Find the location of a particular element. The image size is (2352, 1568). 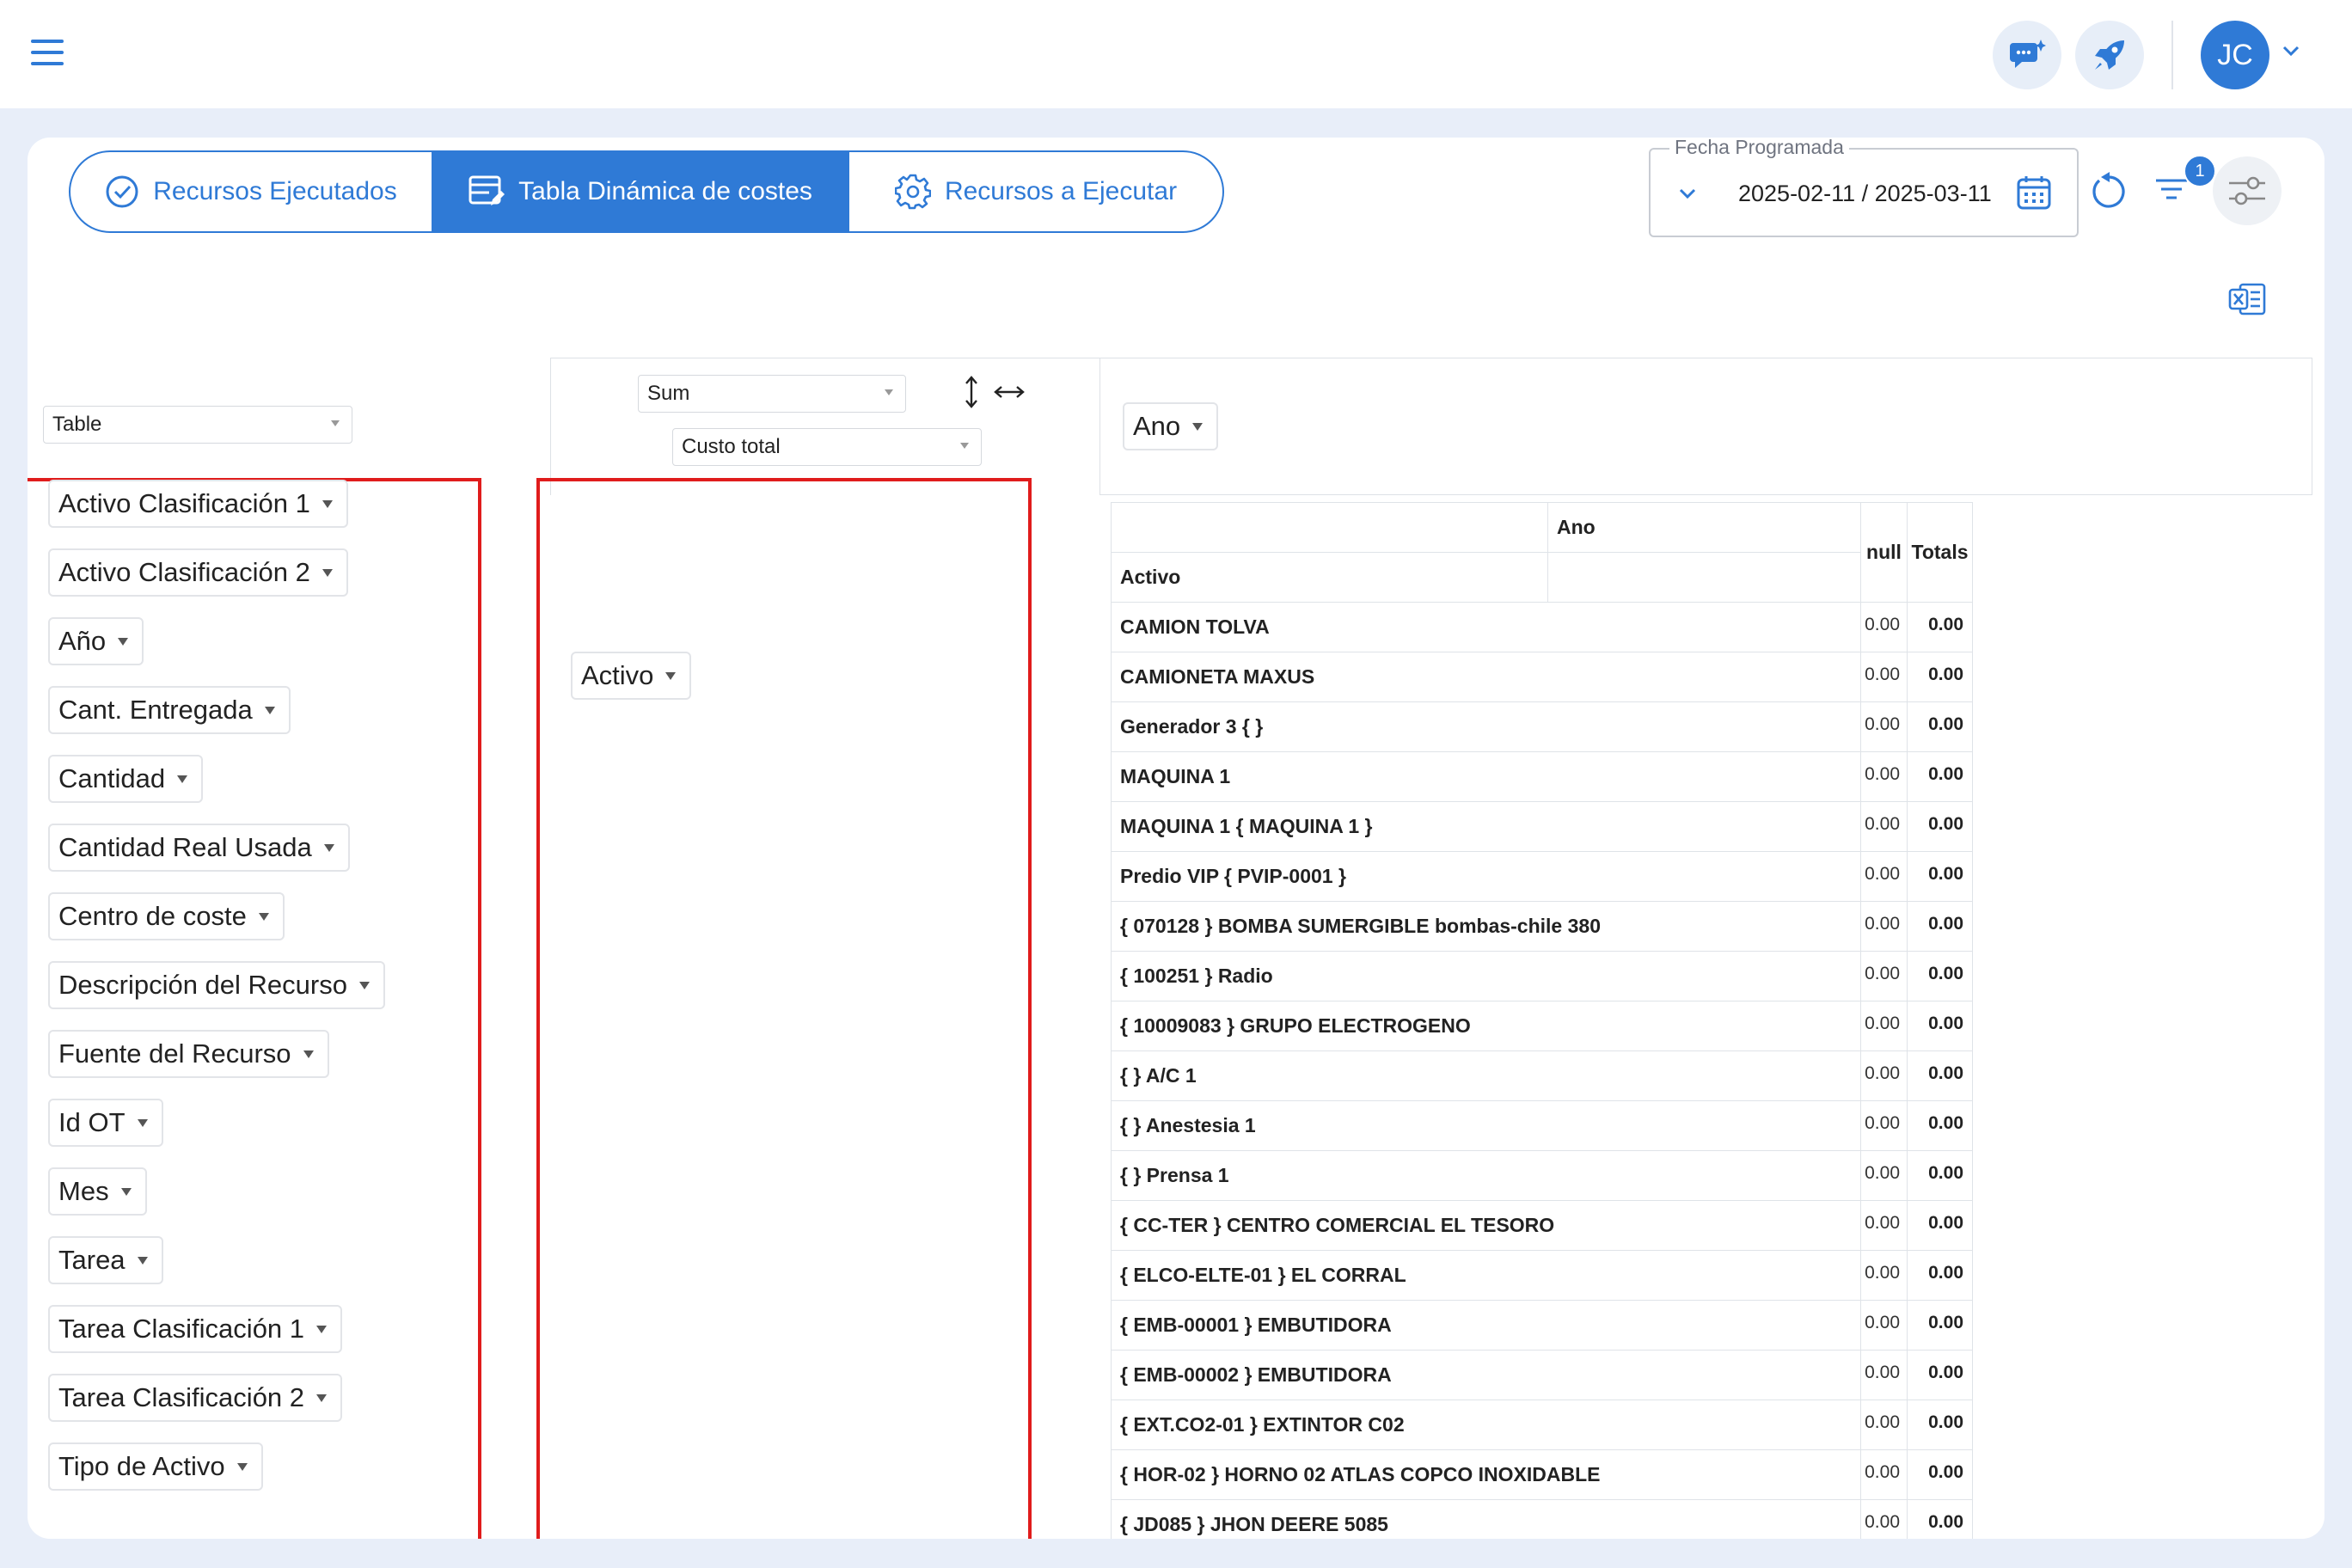

row-label: { EXT.CO2-01 } EXTINTOR C02 is located at coordinates (1486, 1425).